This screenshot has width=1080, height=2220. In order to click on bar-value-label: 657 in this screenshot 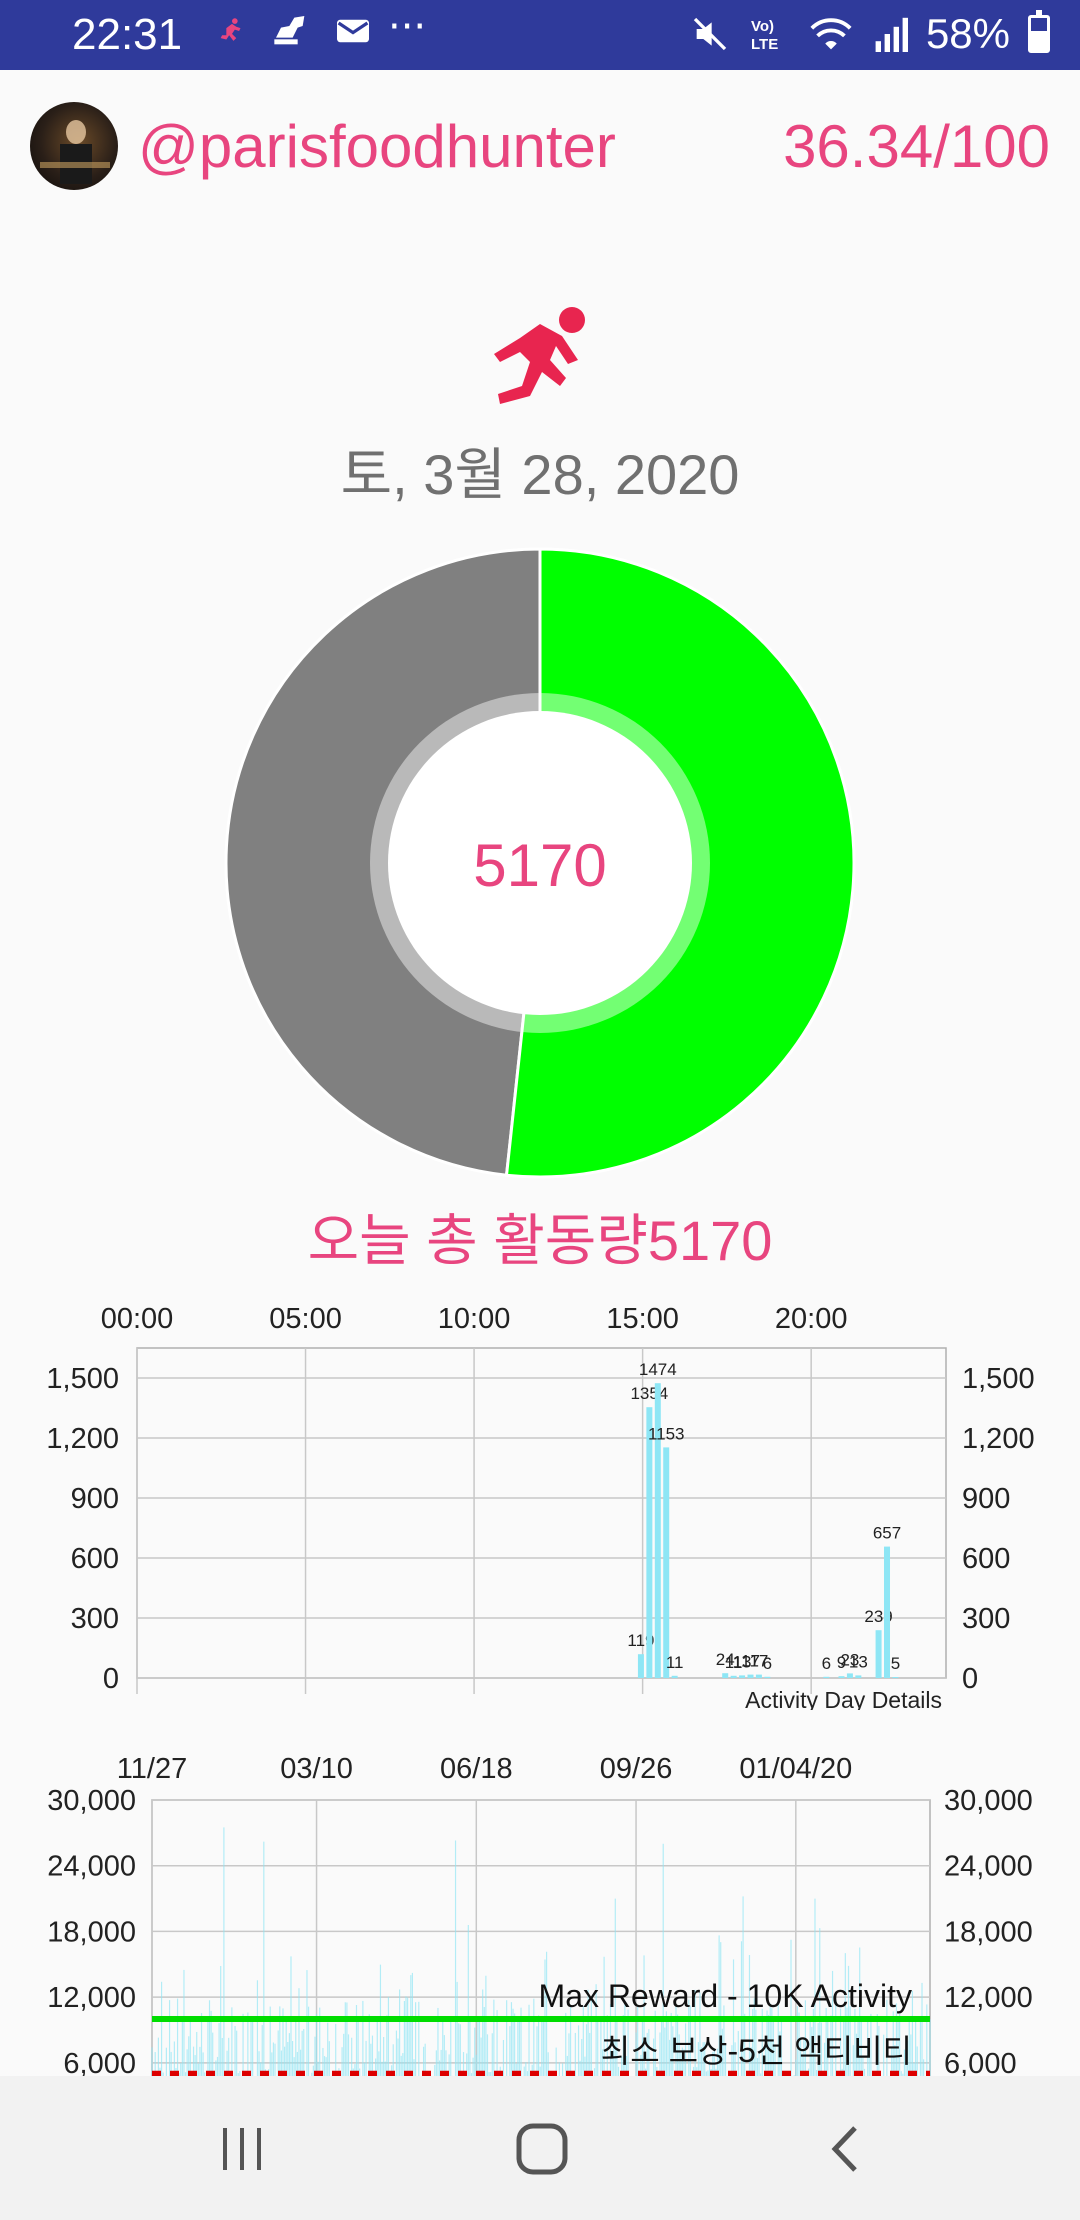, I will do `click(887, 1533)`.